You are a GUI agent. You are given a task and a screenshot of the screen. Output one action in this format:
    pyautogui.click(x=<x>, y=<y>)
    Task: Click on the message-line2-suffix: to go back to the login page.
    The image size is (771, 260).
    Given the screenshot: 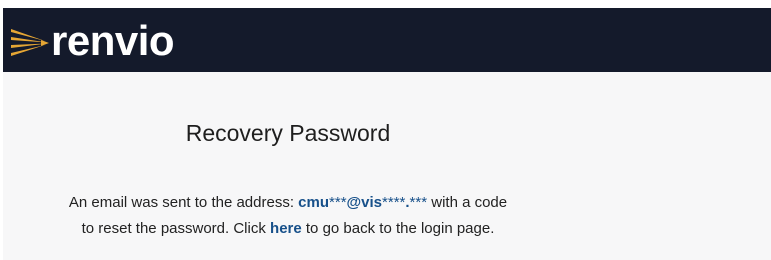 What is the action you would take?
    pyautogui.click(x=400, y=228)
    